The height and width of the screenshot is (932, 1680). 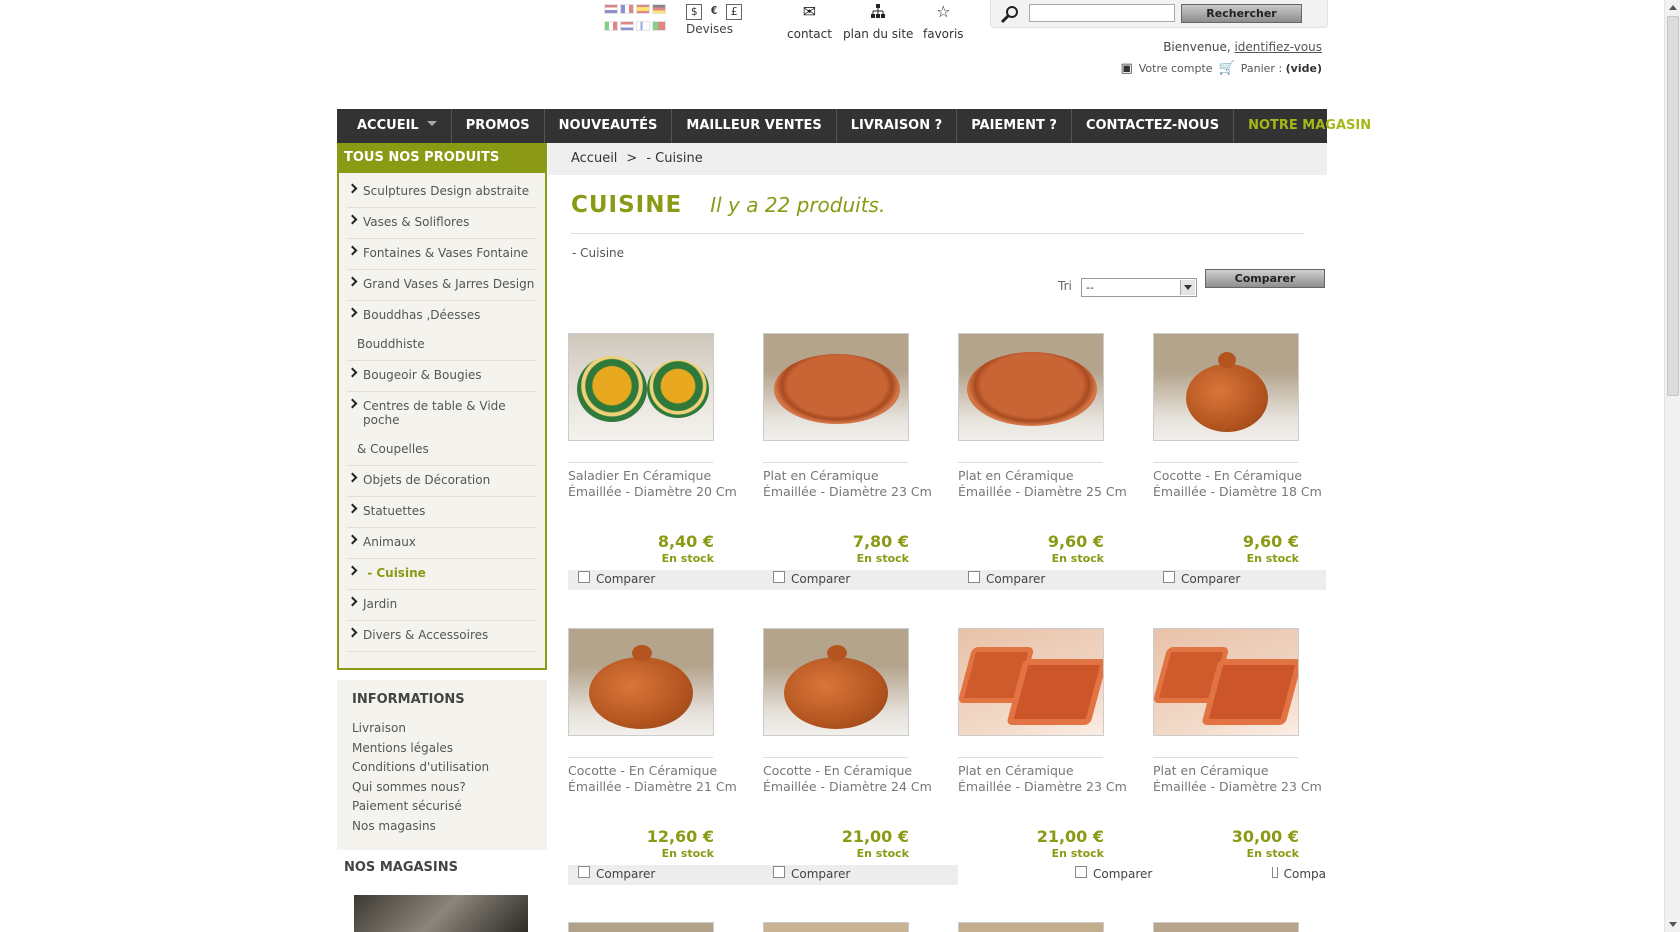 I want to click on flag-pt-icon, so click(x=659, y=26).